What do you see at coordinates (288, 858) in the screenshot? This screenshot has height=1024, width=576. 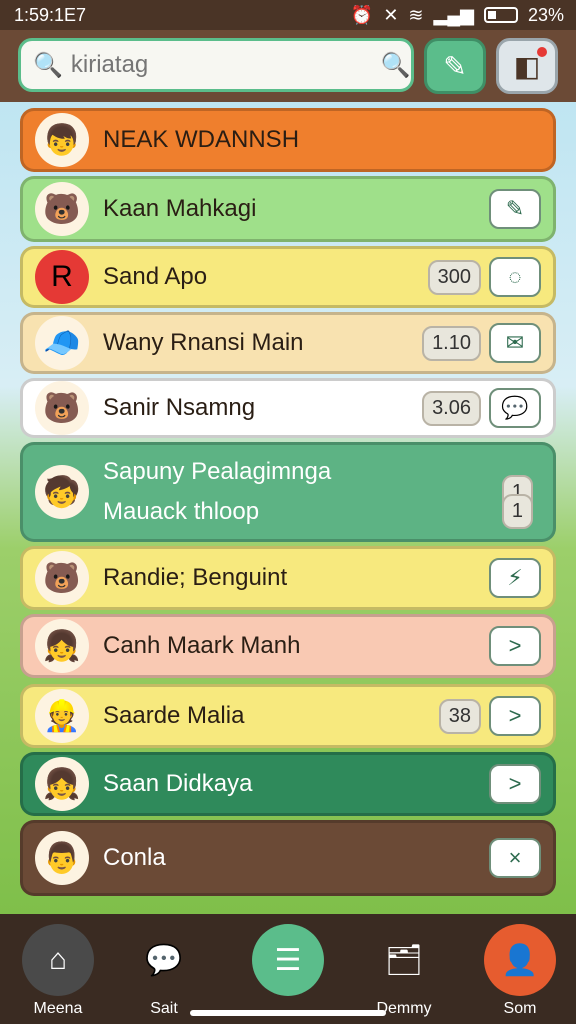 I see `list-item: 👨 Conla ×` at bounding box center [288, 858].